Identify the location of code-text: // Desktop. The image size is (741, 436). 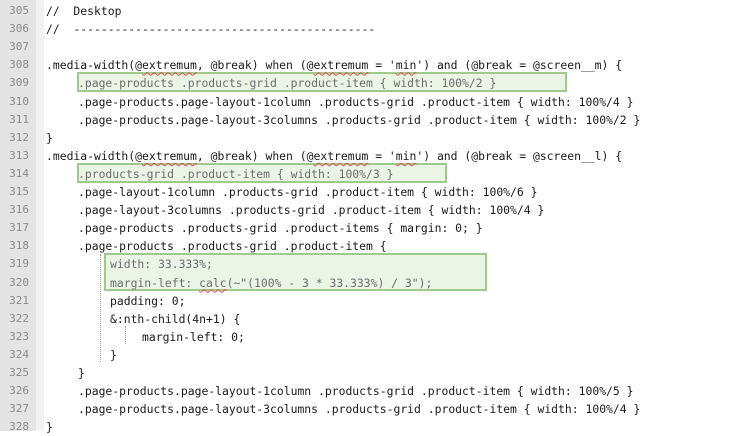
(83, 11).